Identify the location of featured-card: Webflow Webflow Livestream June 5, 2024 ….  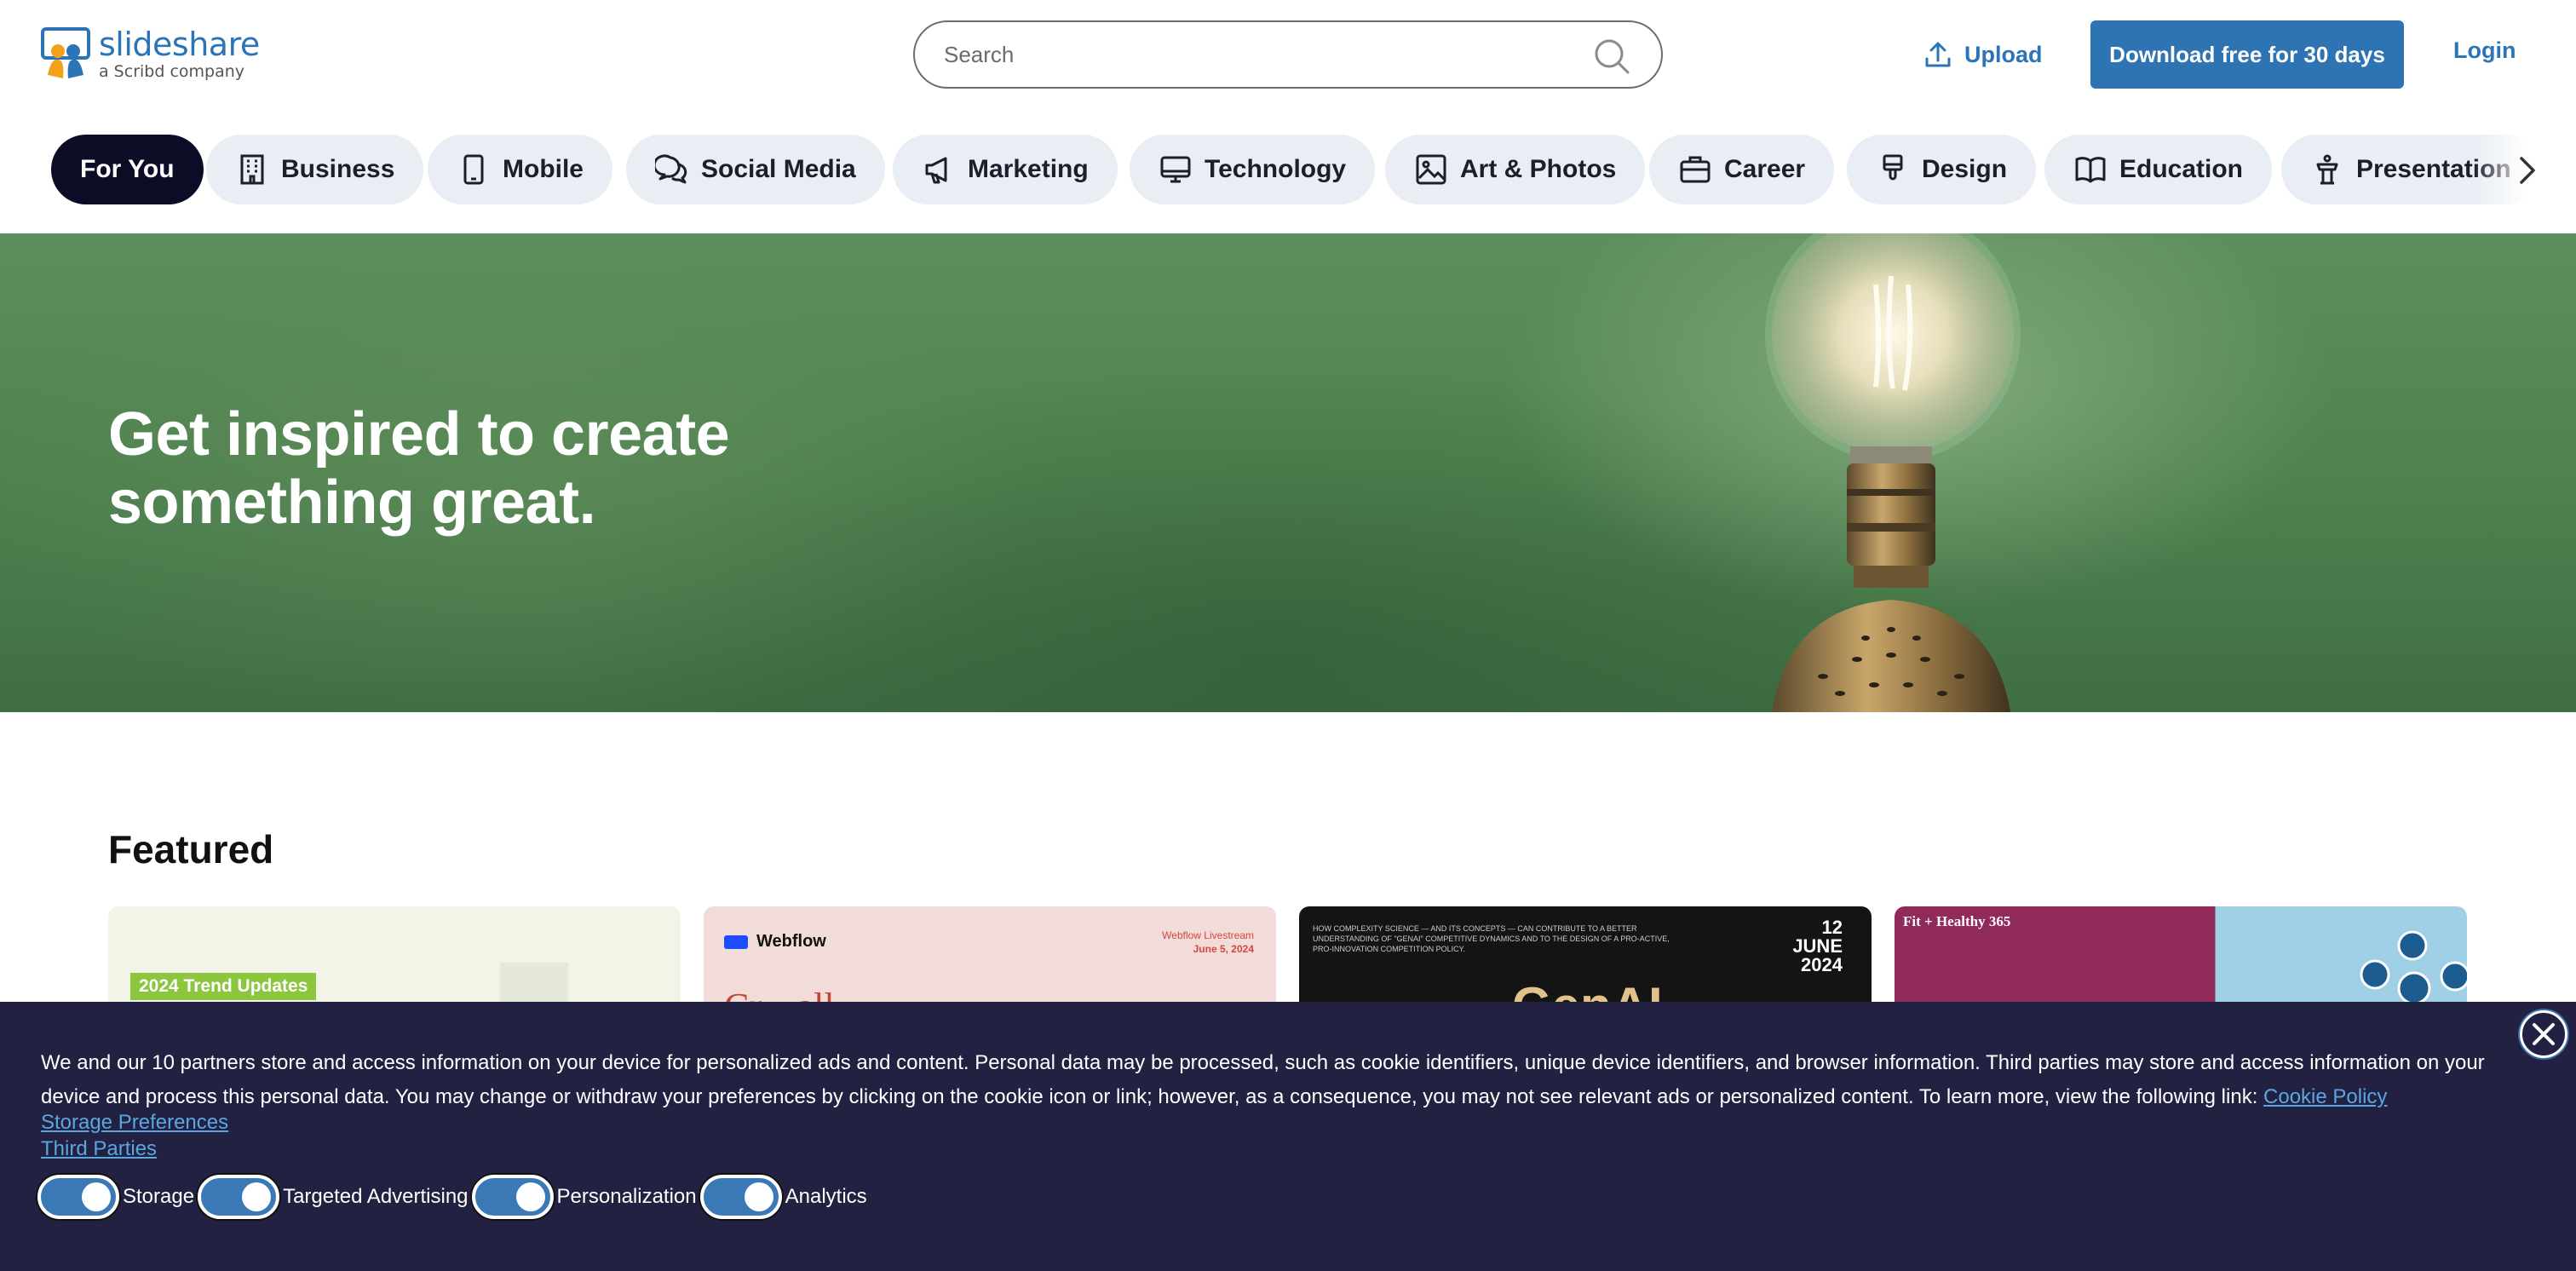
(990, 957).